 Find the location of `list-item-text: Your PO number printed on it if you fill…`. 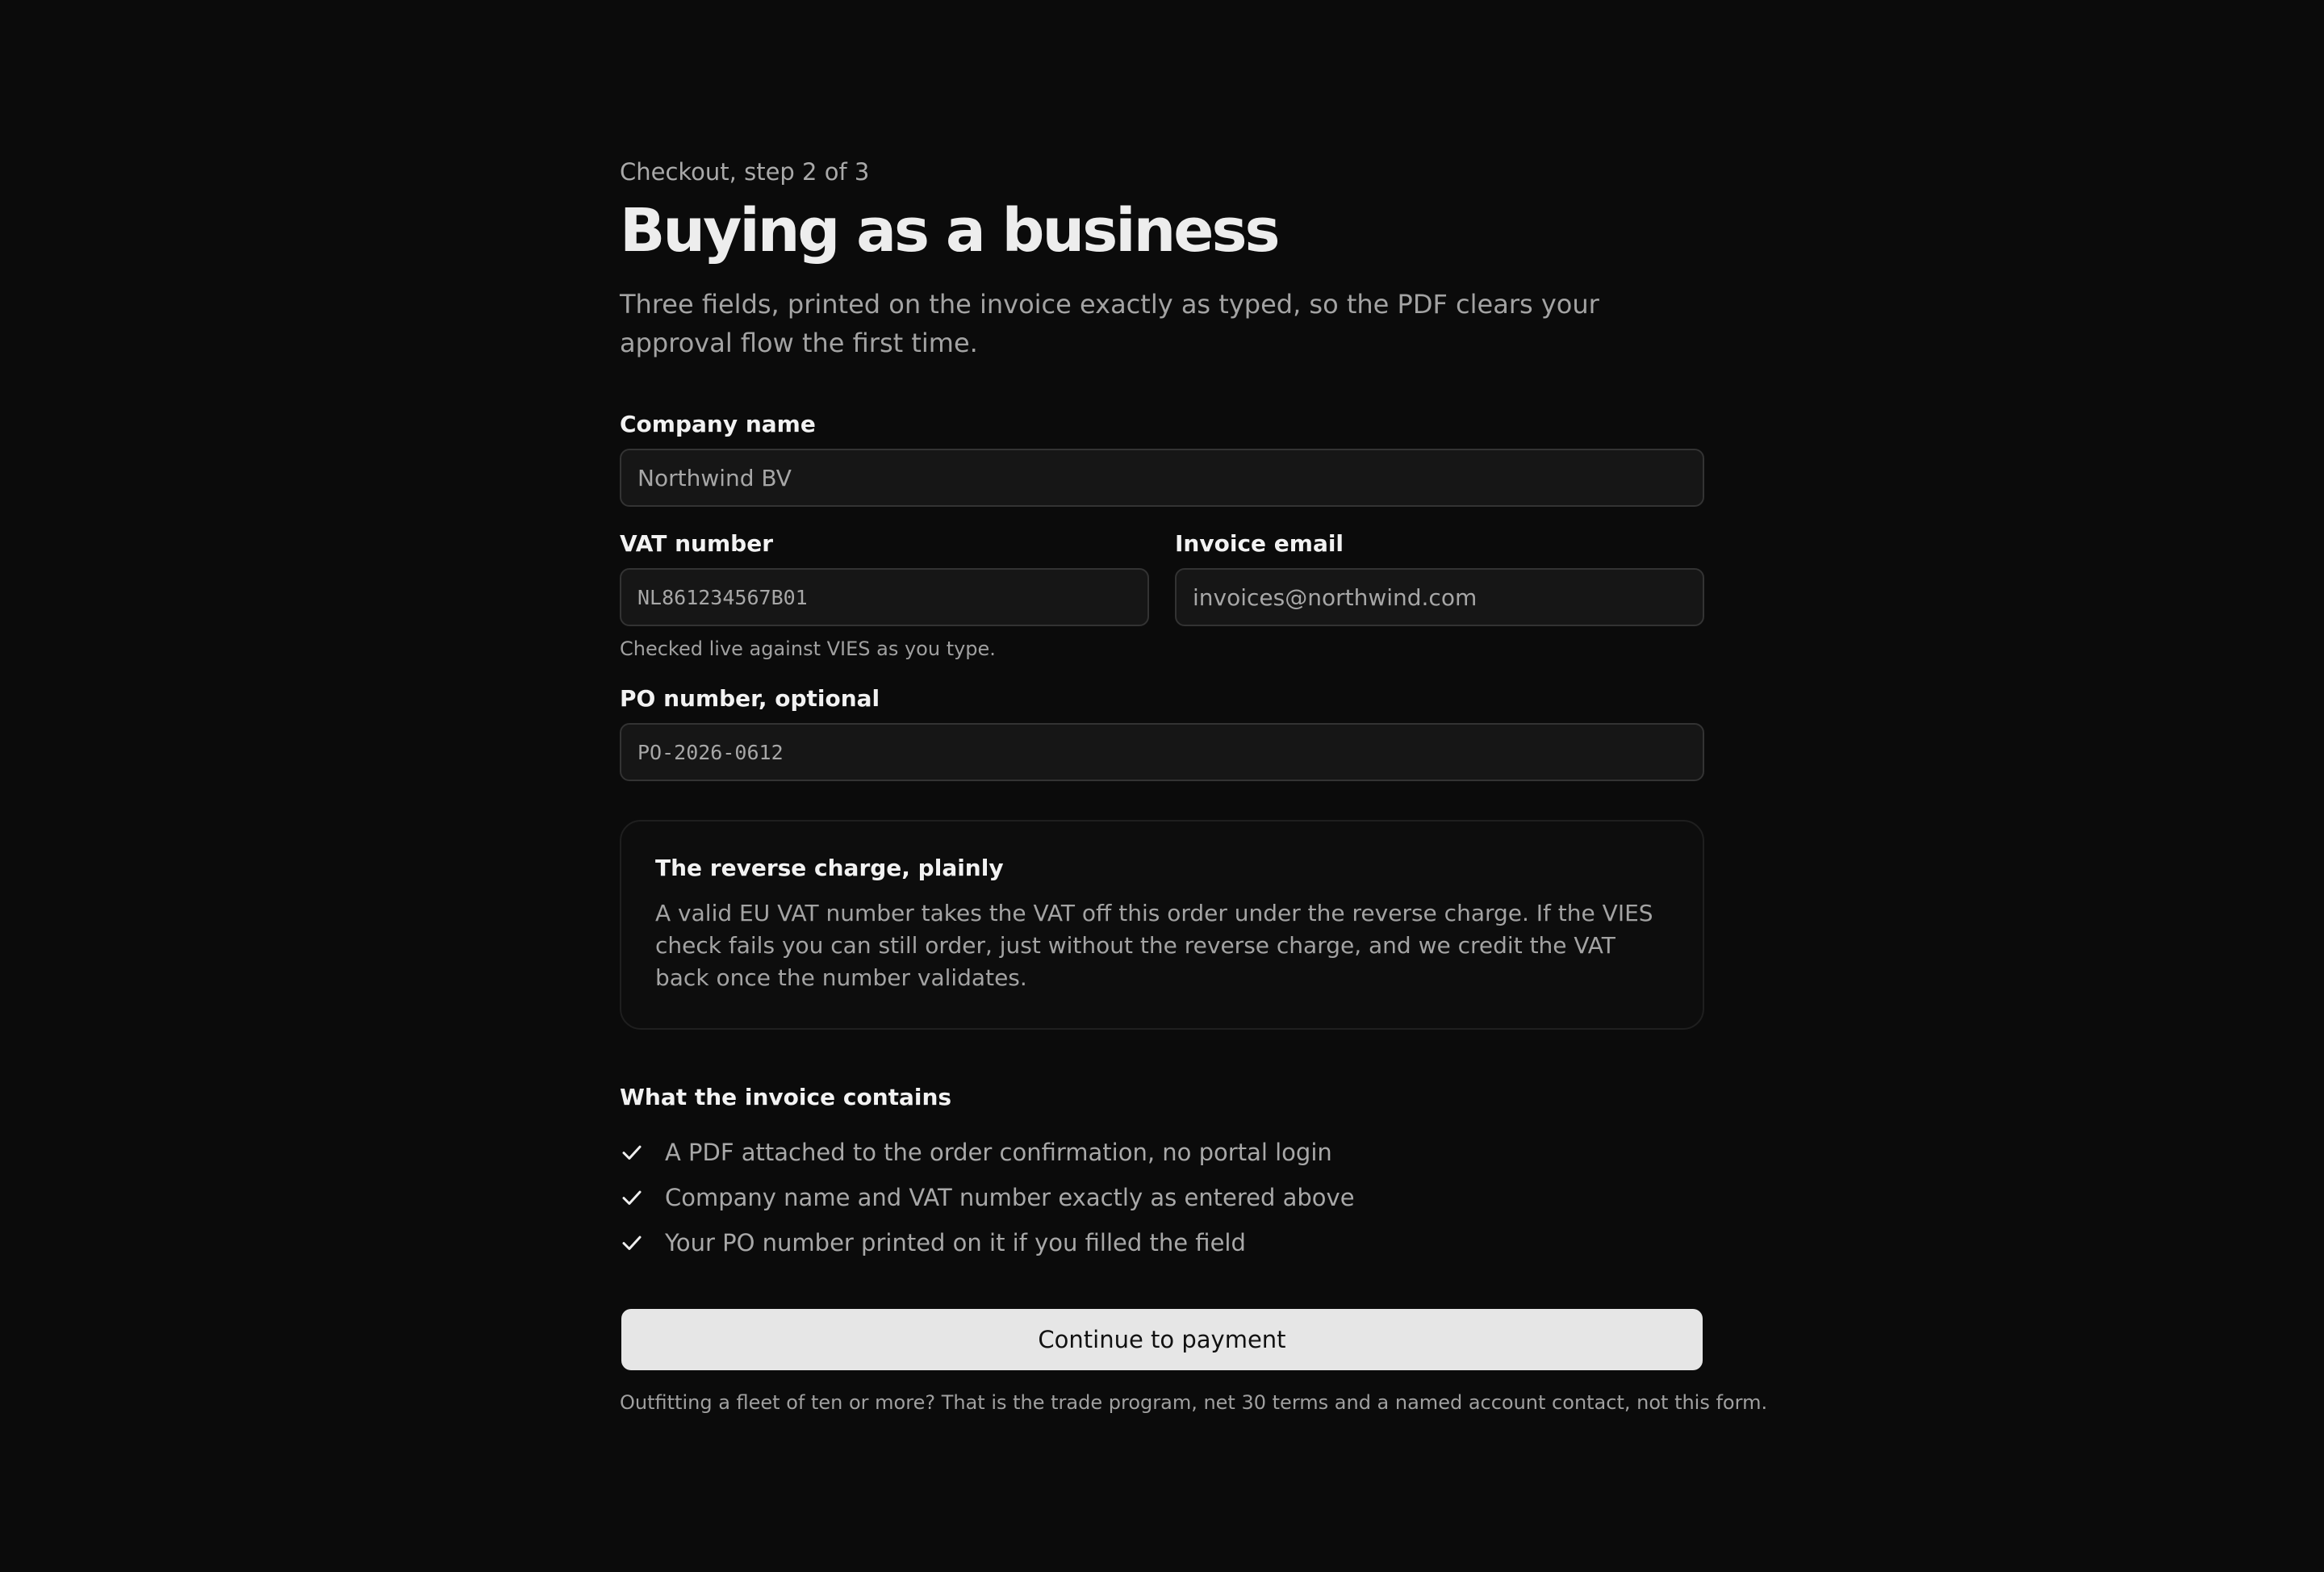

list-item-text: Your PO number printed on it if you fill… is located at coordinates (956, 1242).